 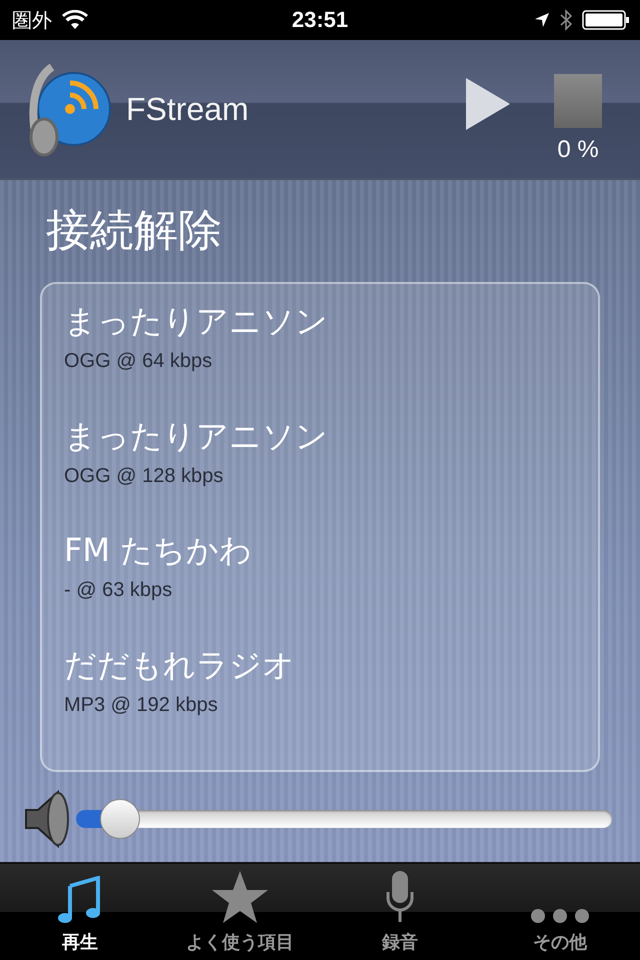 What do you see at coordinates (560, 916) in the screenshot?
I see `more-icon` at bounding box center [560, 916].